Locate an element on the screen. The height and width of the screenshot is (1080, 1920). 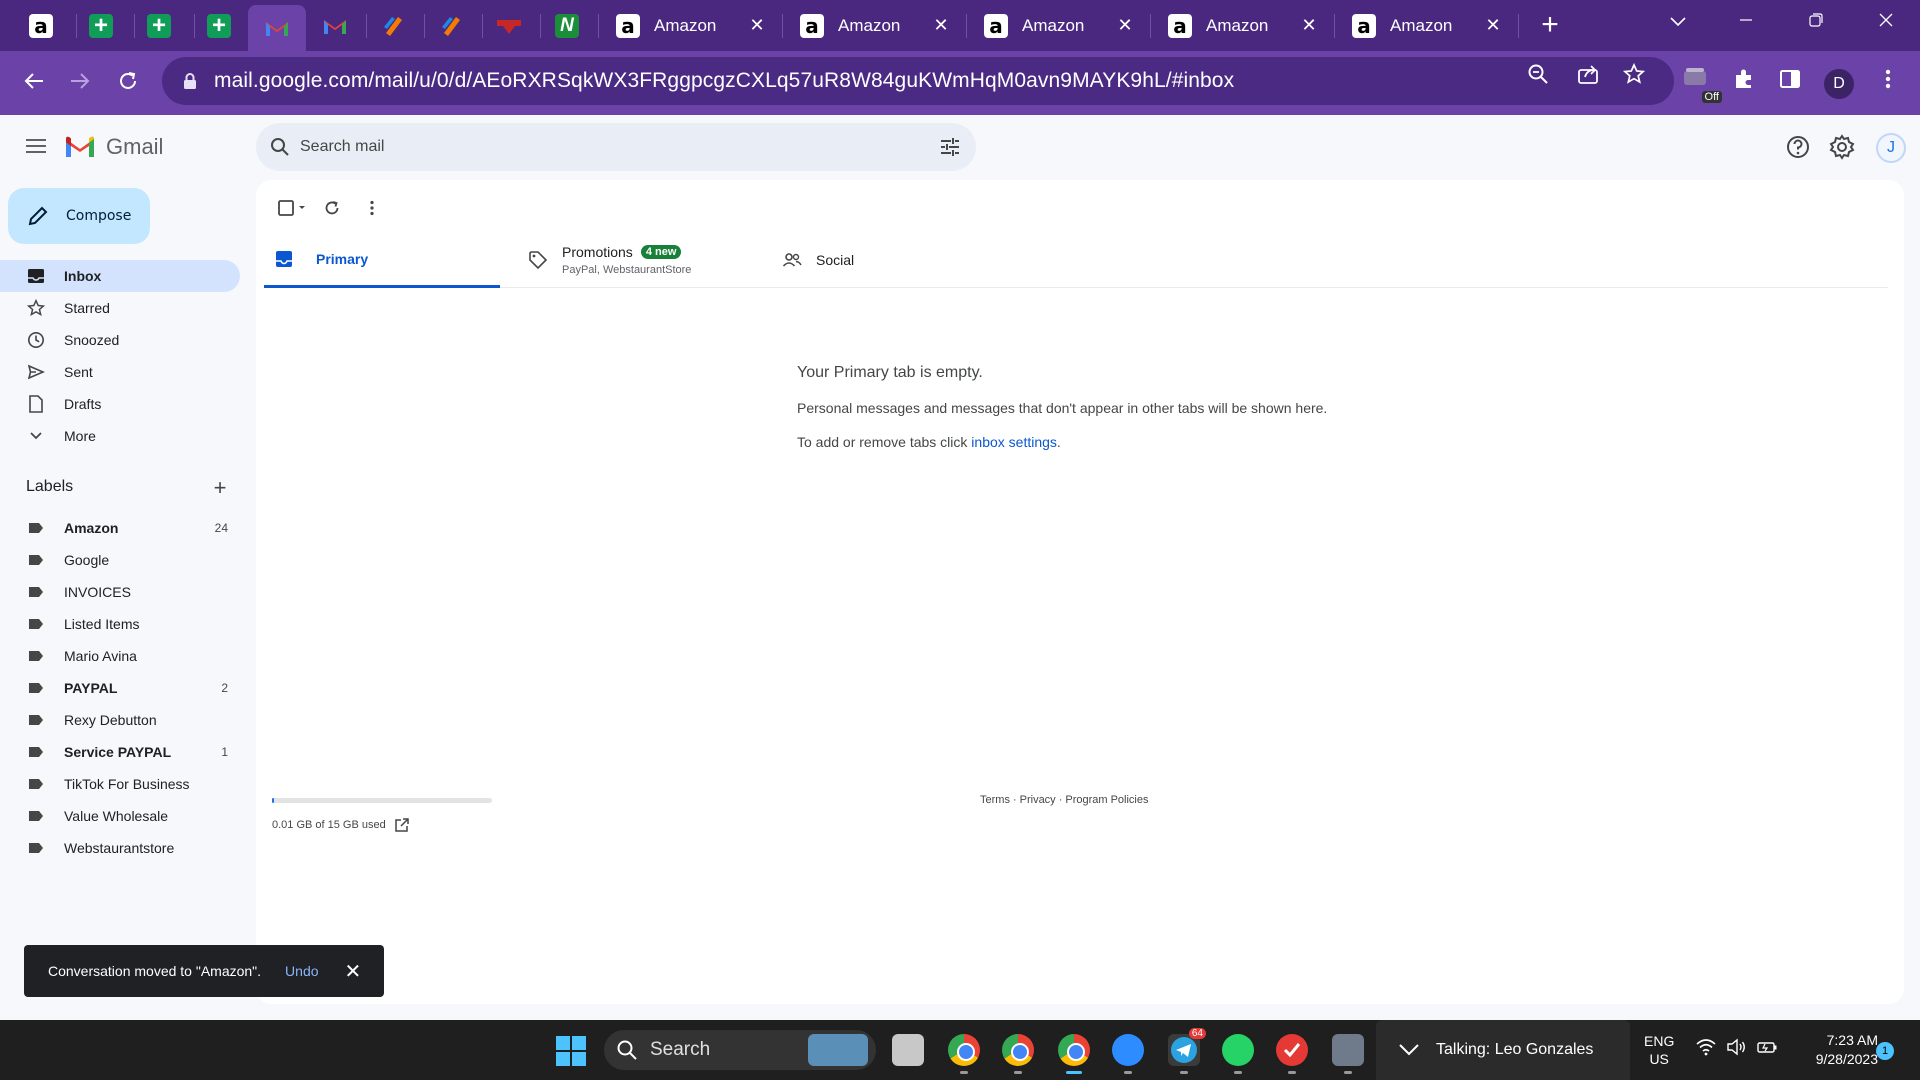
chrome-icon is located at coordinates (964, 1054).